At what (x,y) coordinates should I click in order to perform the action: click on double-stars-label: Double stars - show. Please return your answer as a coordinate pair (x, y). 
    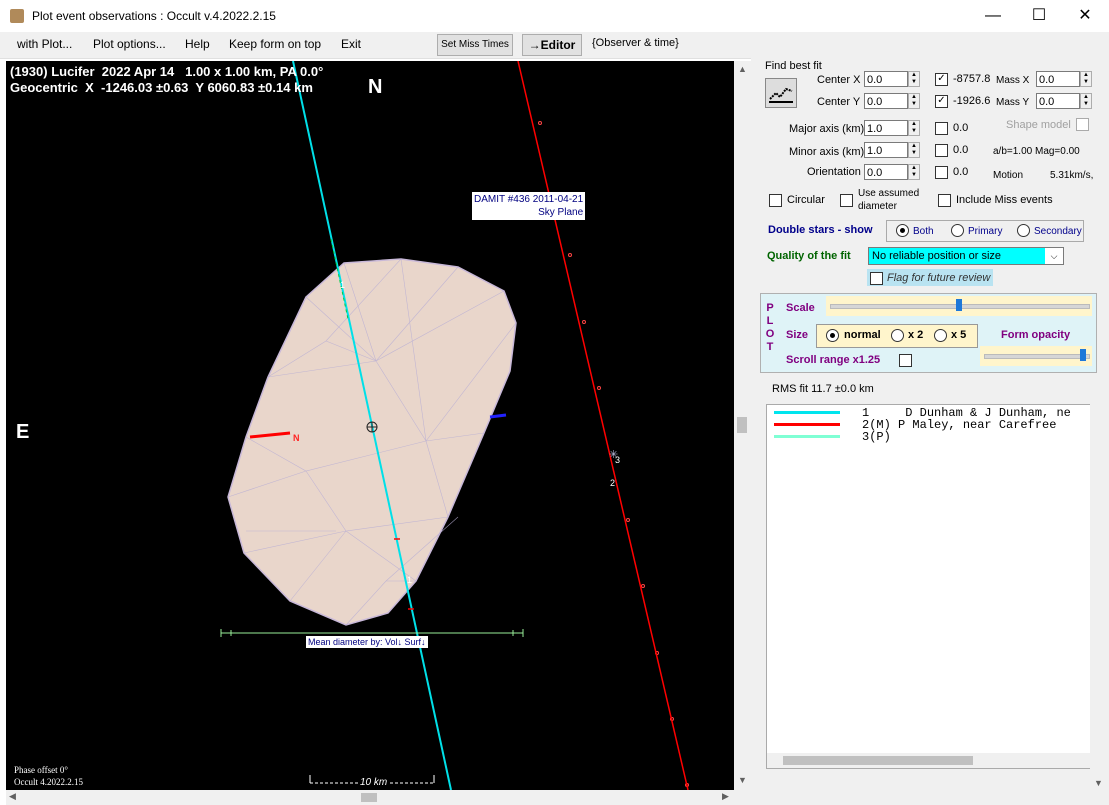
    Looking at the image, I should click on (820, 230).